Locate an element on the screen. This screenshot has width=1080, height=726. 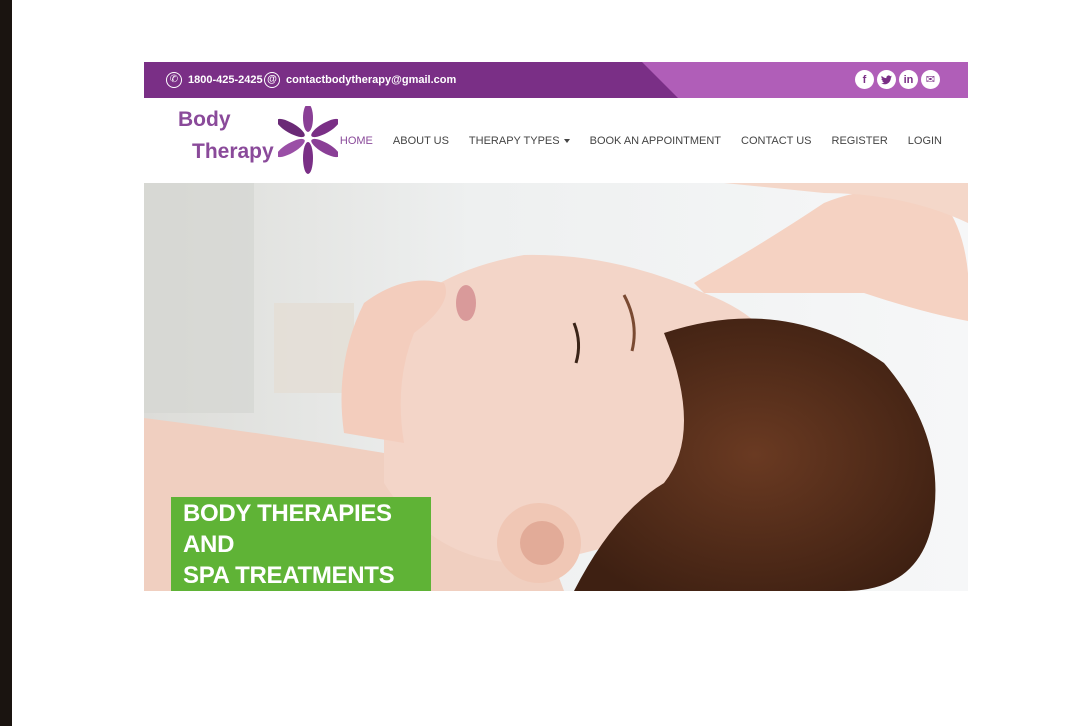
left-edge-bar is located at coordinates (6, 363).